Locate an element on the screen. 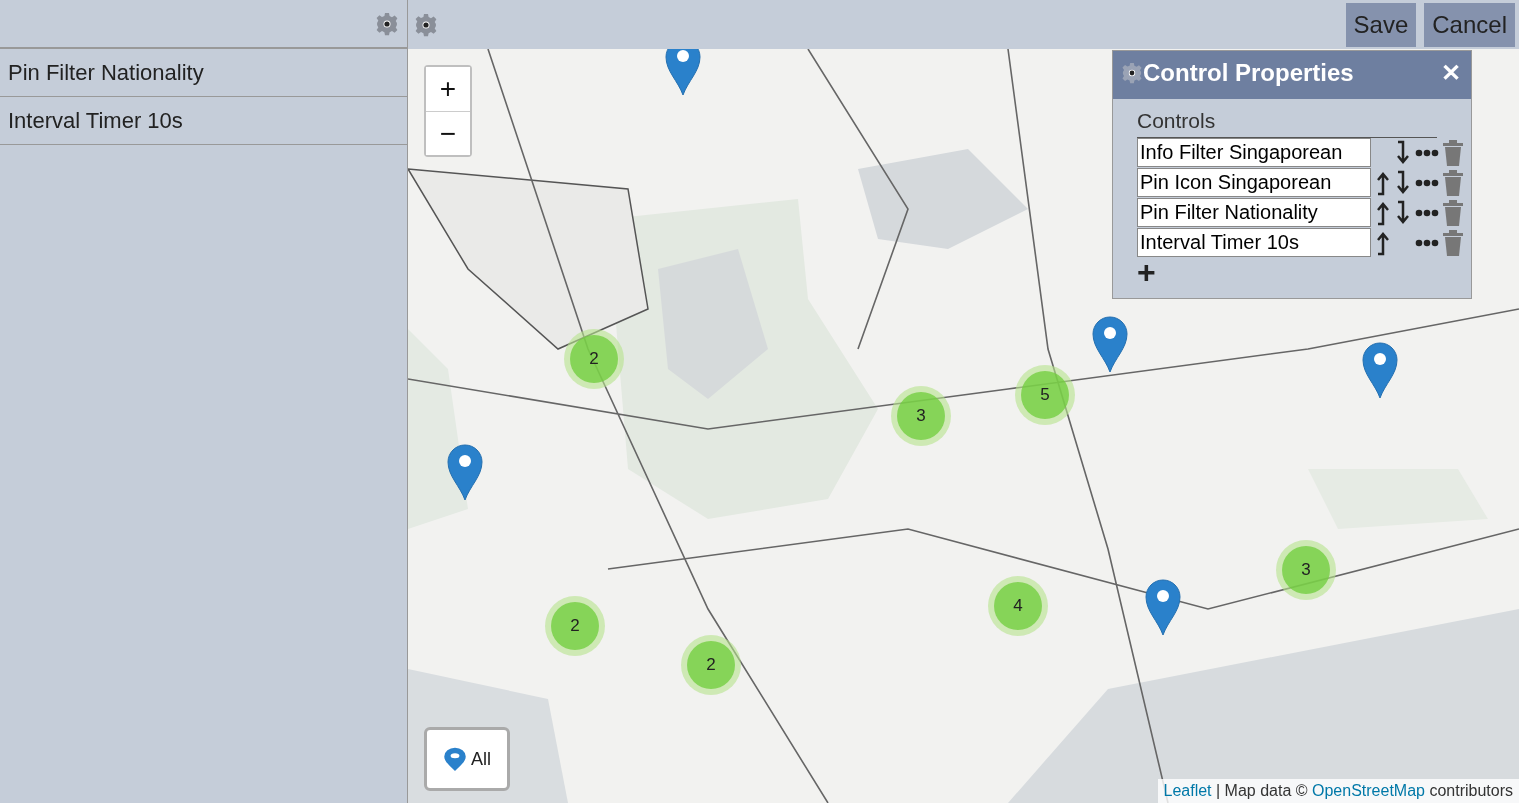 This screenshot has height=803, width=1519. attribution-link: Leaflet is located at coordinates (1187, 790).